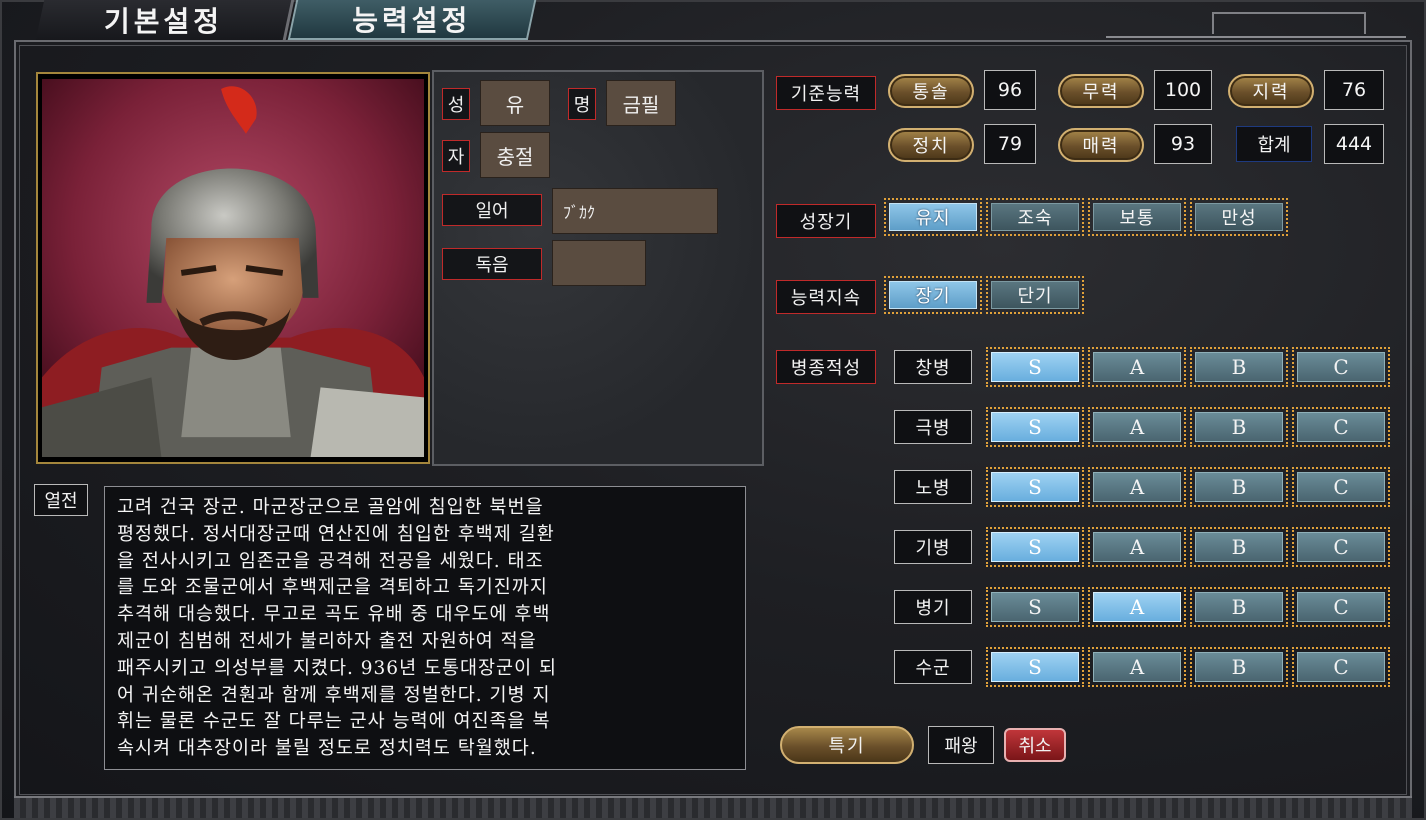 The image size is (1426, 820). I want to click on bio-line: 속시켜 대추장이라 불릴 정도로 정치력도 탁월했다., so click(327, 749).